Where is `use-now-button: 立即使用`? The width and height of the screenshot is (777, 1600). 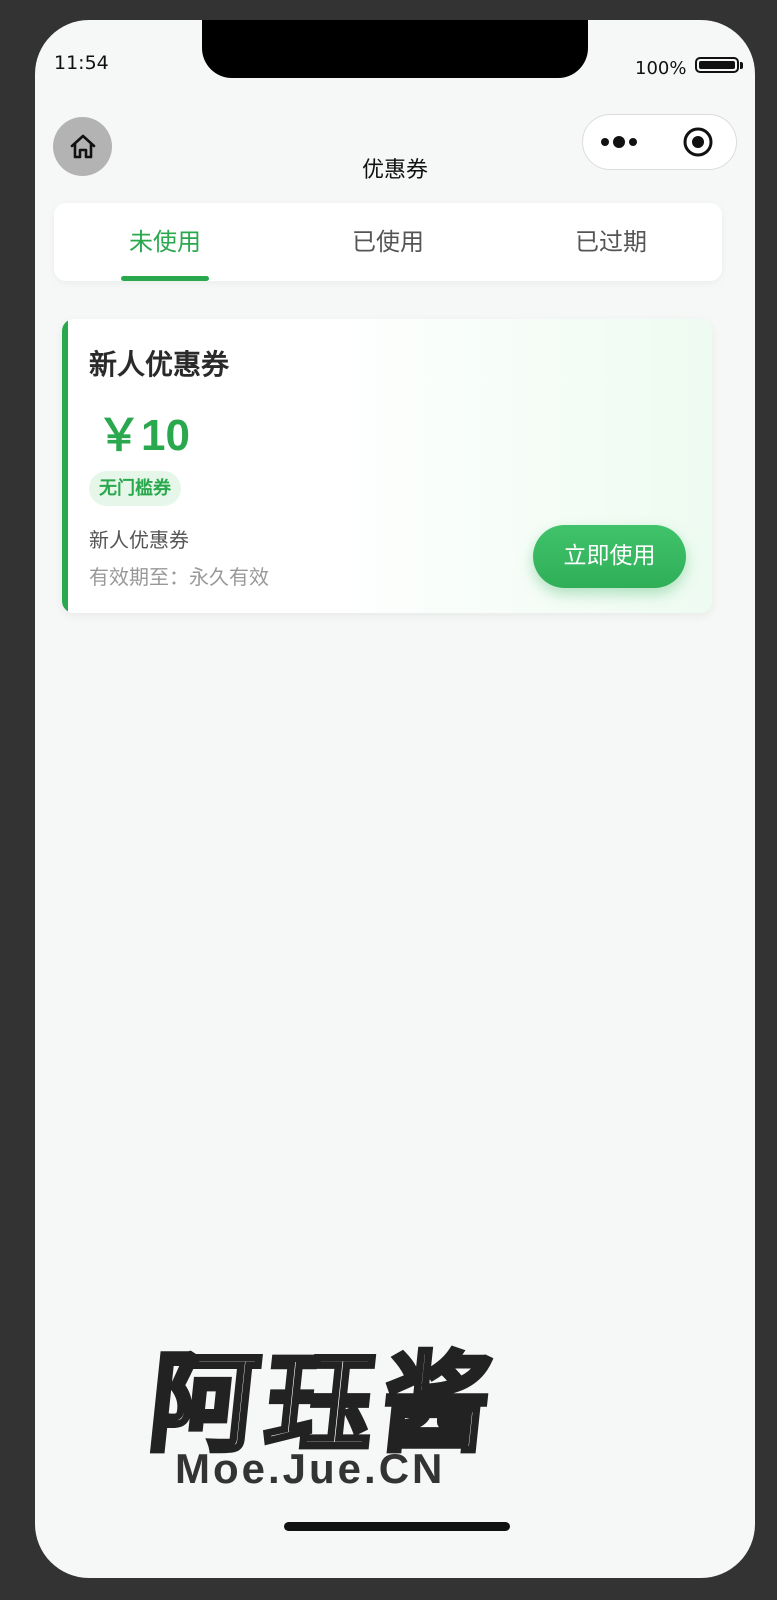
use-now-button: 立即使用 is located at coordinates (609, 556).